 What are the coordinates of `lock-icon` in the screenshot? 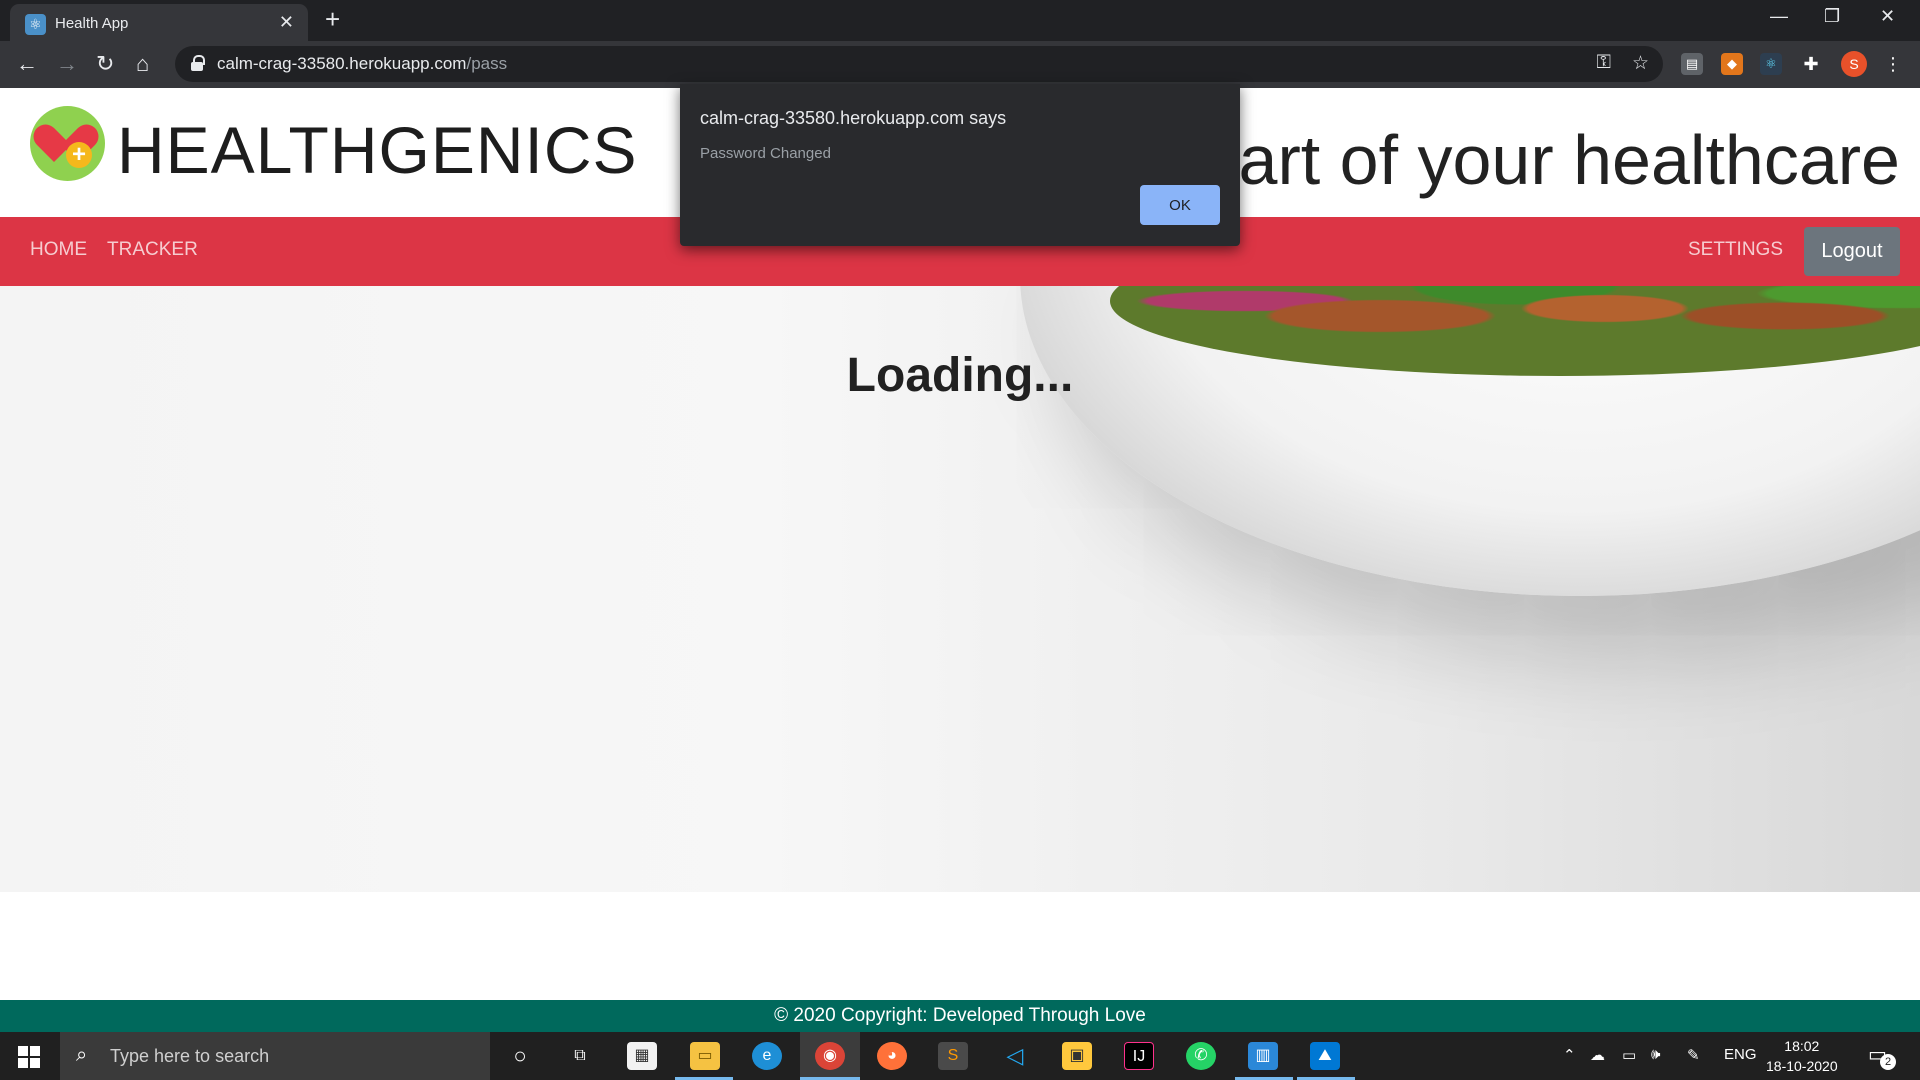 It's located at (198, 63).